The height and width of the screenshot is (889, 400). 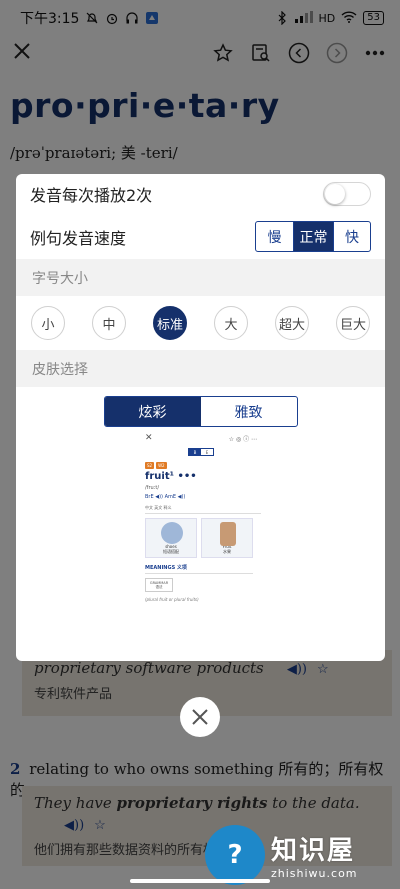 What do you see at coordinates (203, 465) in the screenshot?
I see `preview-badges: S2 W2` at bounding box center [203, 465].